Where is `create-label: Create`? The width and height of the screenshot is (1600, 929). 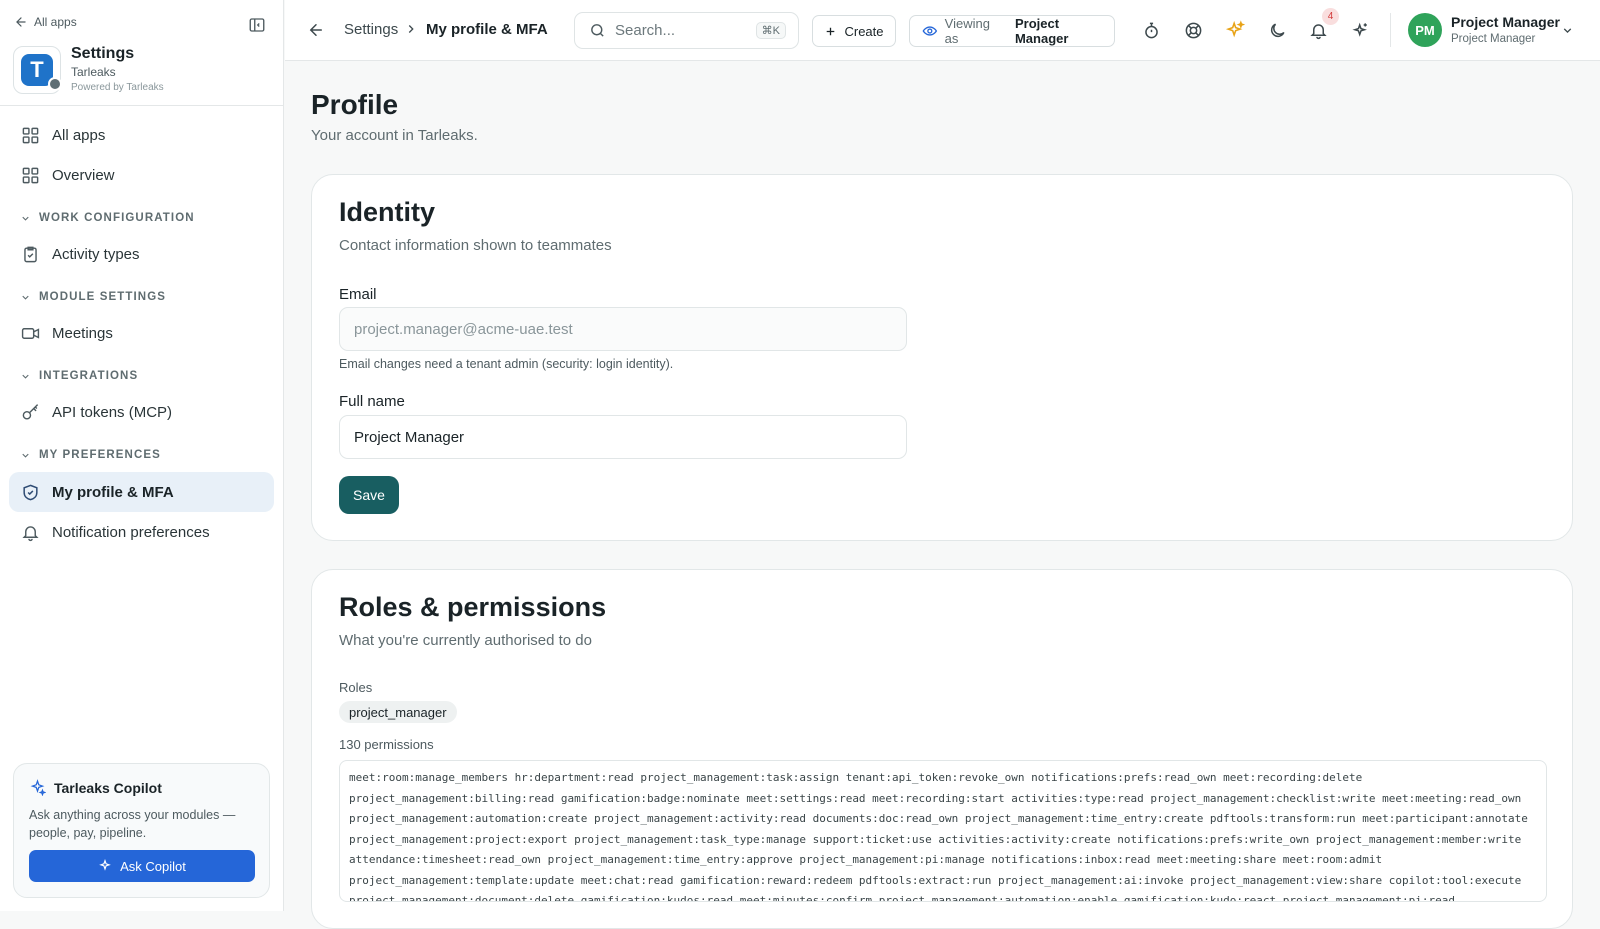 create-label: Create is located at coordinates (864, 31).